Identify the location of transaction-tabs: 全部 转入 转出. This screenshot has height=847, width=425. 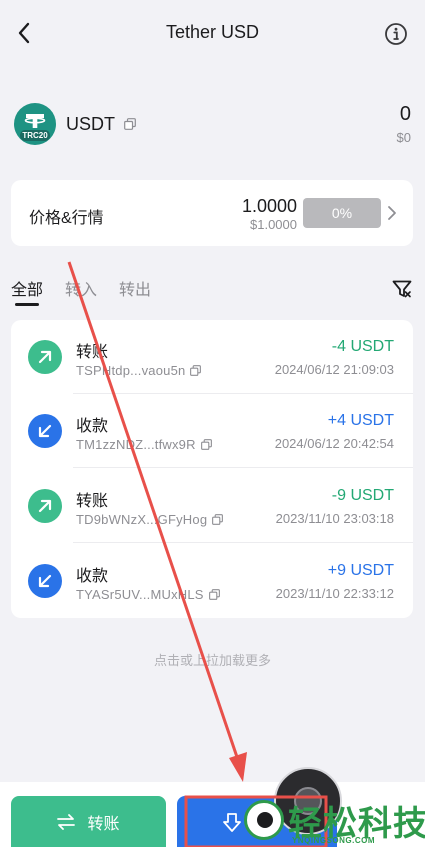
(212, 292).